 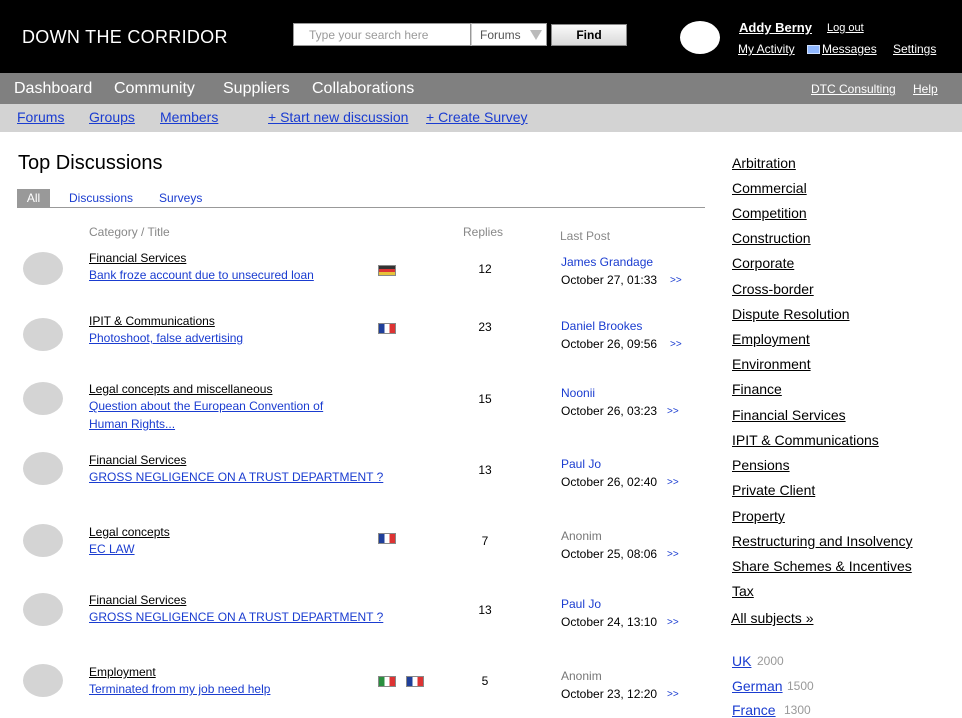 What do you see at coordinates (112, 117) in the screenshot?
I see `subnav-groups: Groups` at bounding box center [112, 117].